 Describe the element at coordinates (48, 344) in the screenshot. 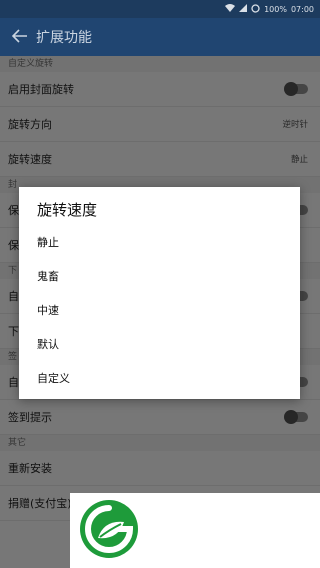

I see `dialog-option-default: 默认` at that location.